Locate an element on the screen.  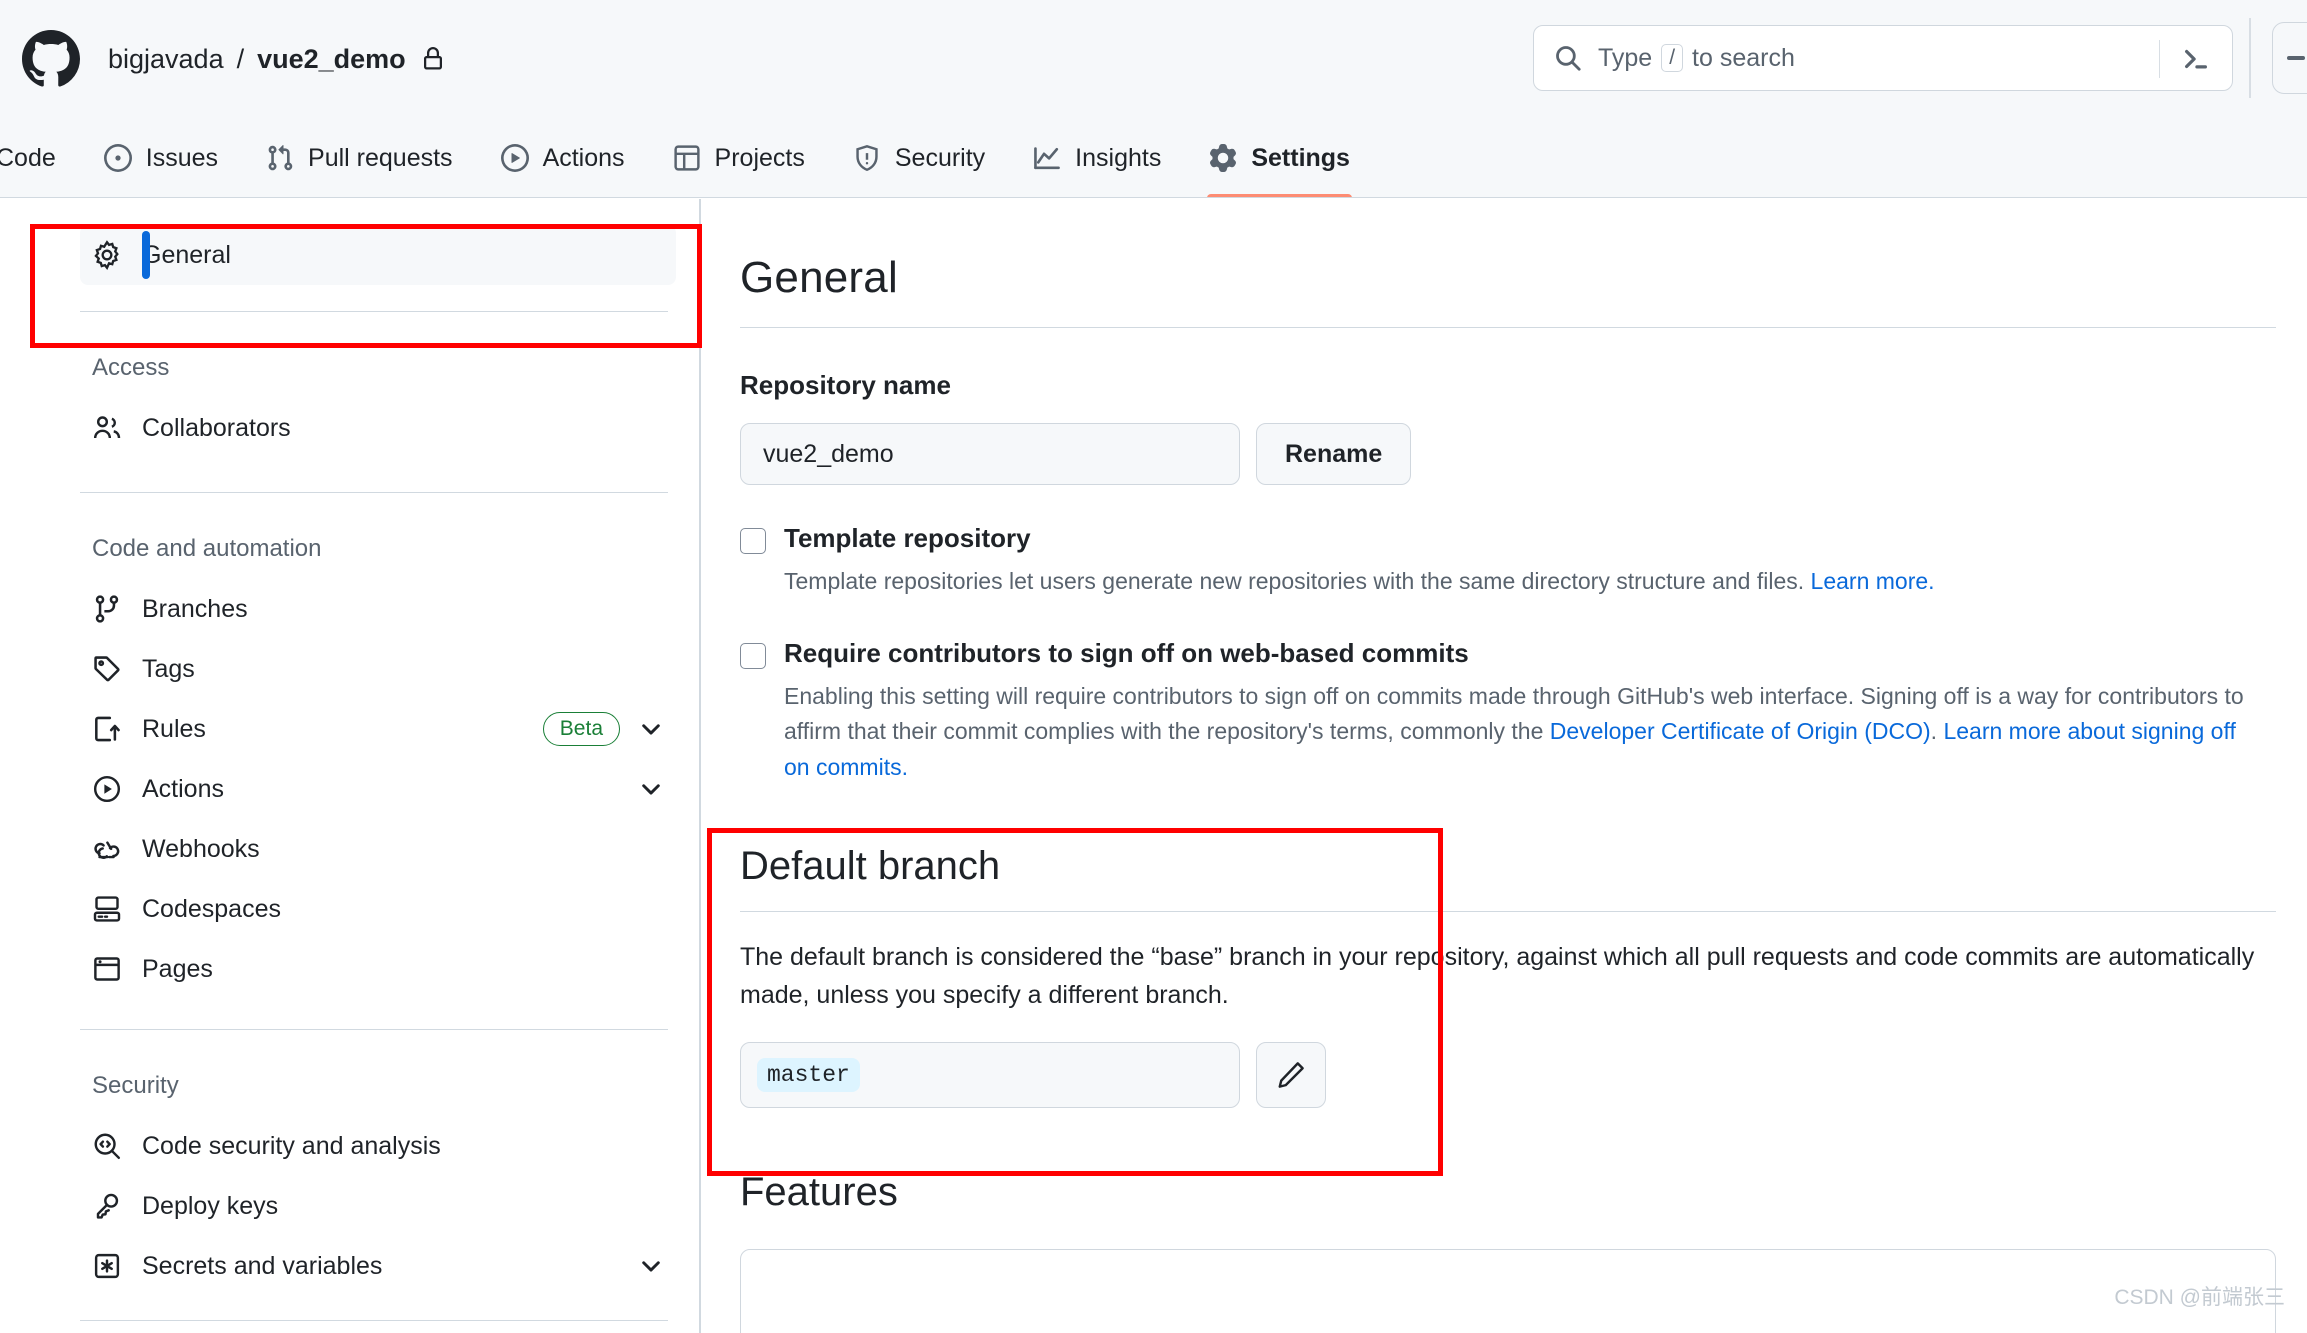
people-icon is located at coordinates (107, 427).